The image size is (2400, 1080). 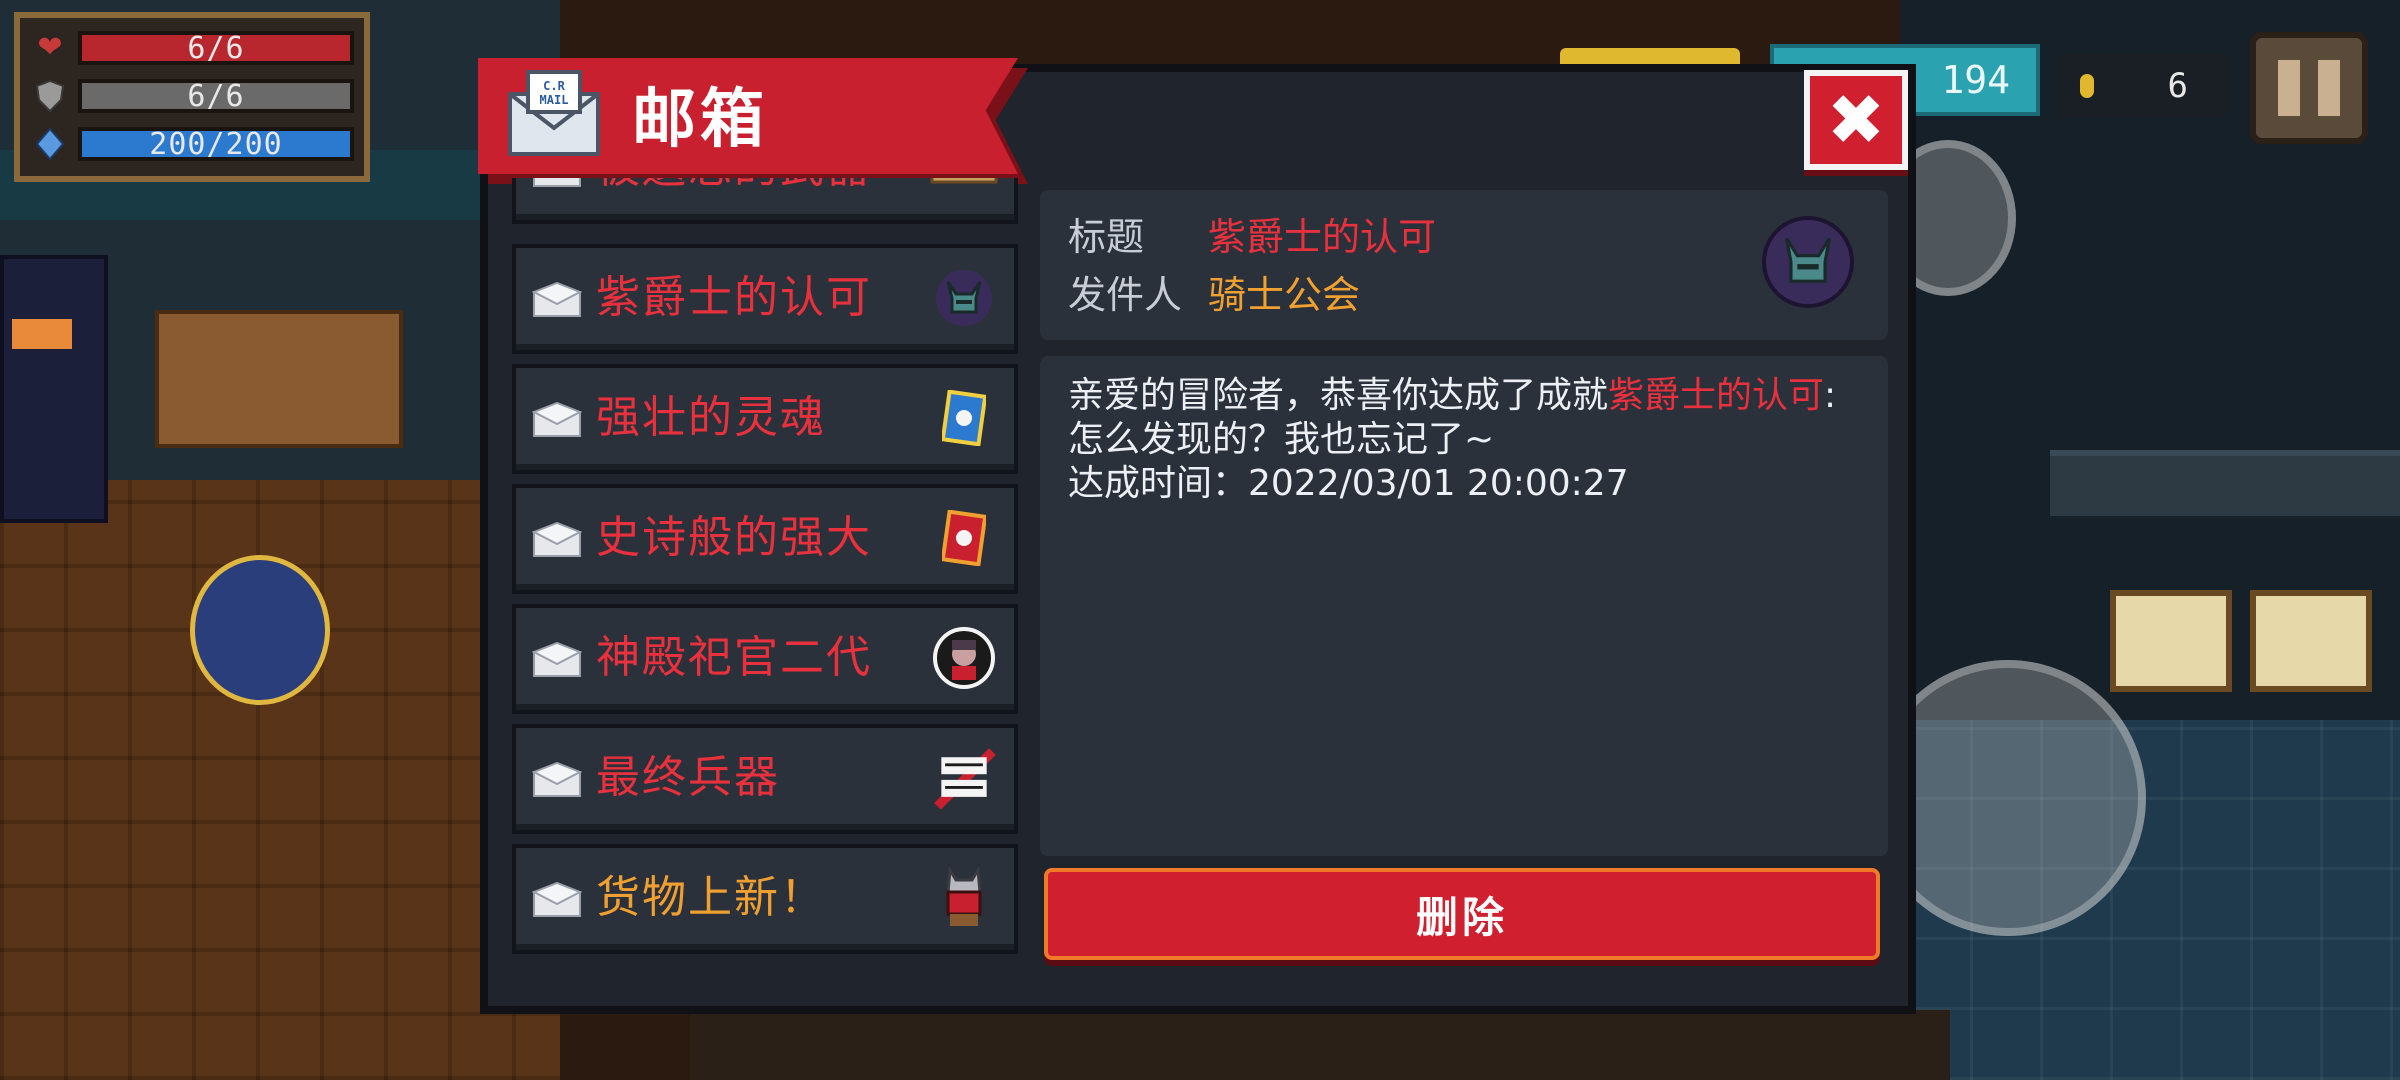 I want to click on mail-list-item: 神殿祀官二代, so click(x=765, y=659).